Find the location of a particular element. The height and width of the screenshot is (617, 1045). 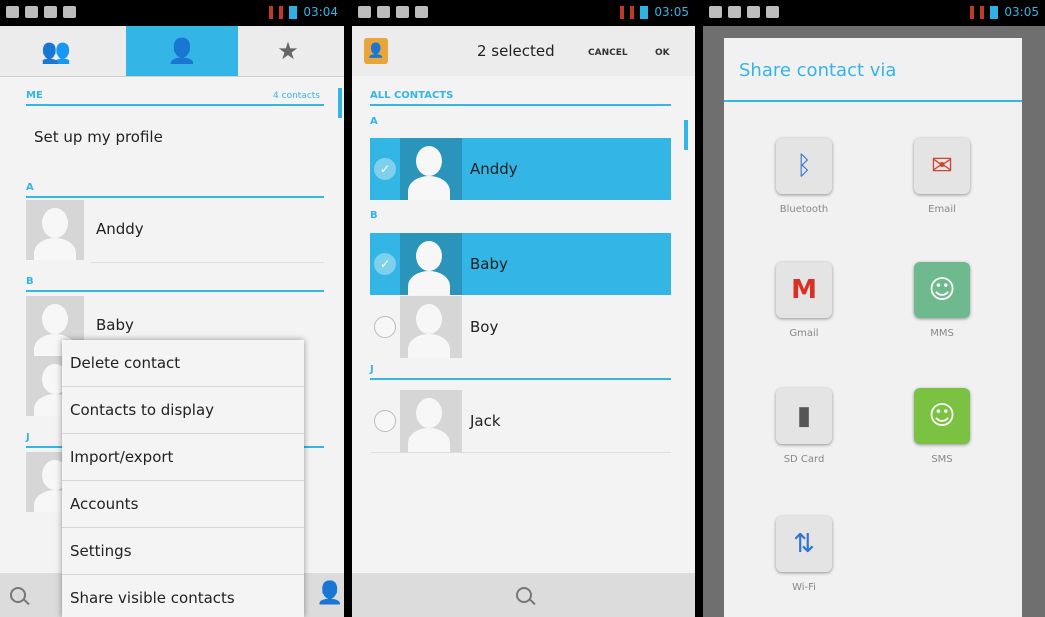

section-header-all: ALL CONTACTS is located at coordinates (520, 98).